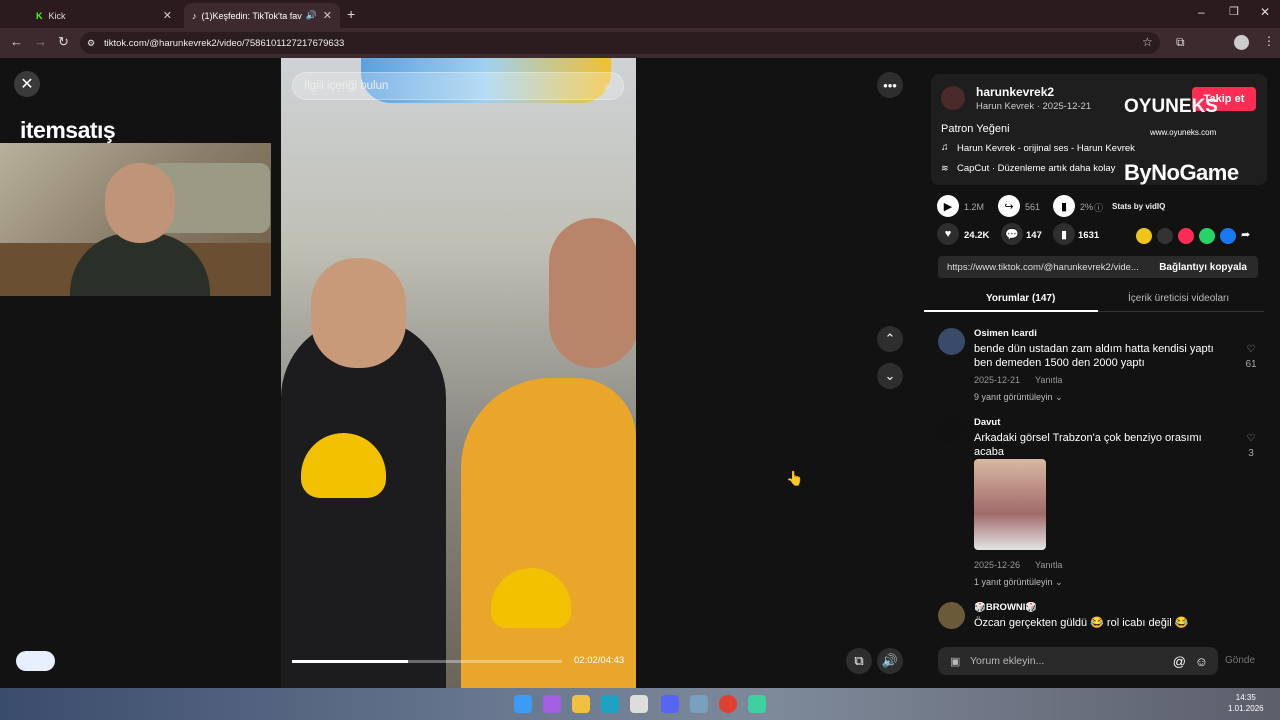 The height and width of the screenshot is (720, 1280). What do you see at coordinates (1144, 235) in the screenshot?
I see `repost-icon` at bounding box center [1144, 235].